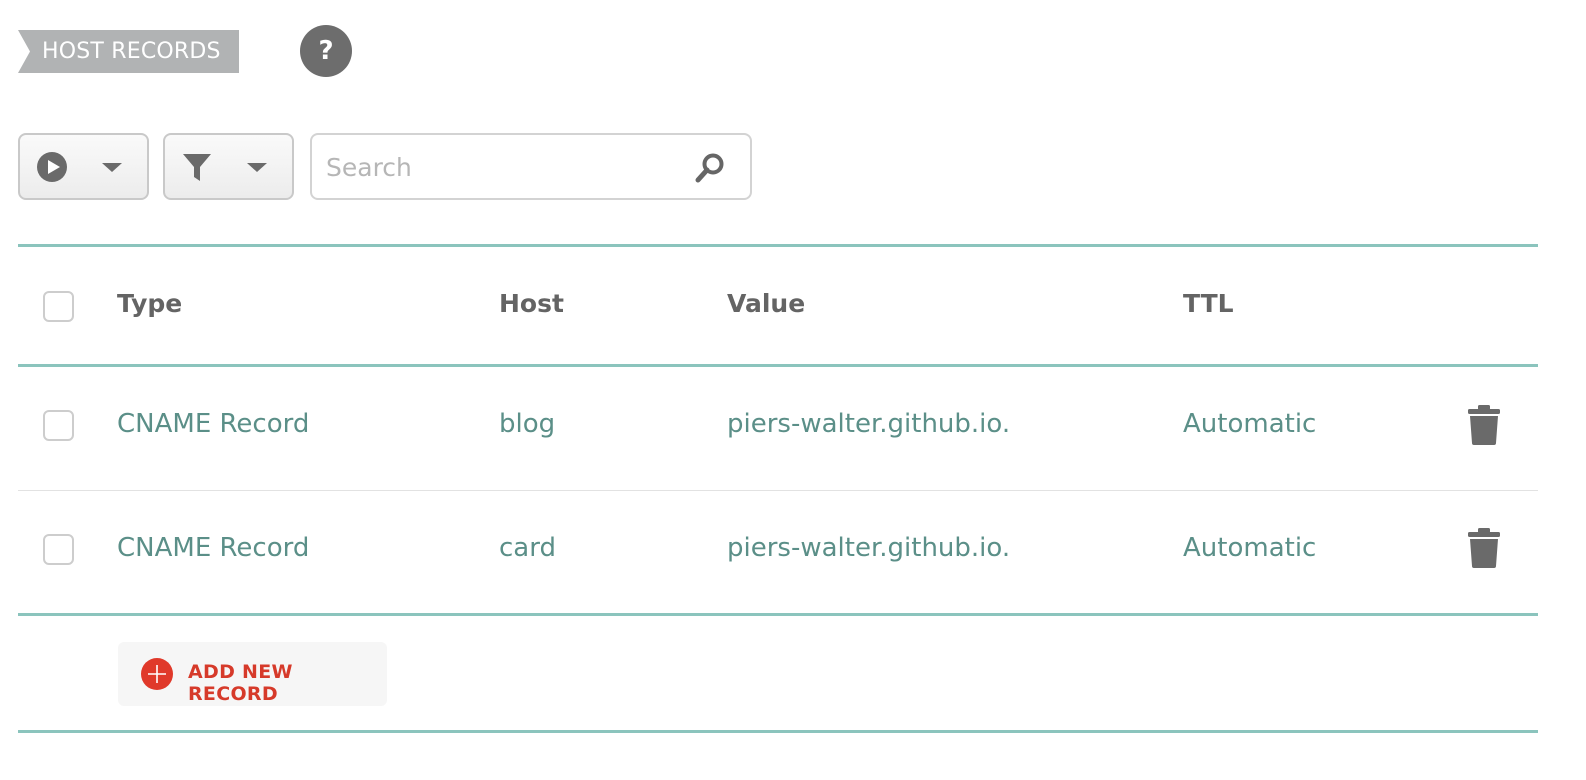 The width and height of the screenshot is (1586, 780). What do you see at coordinates (228, 166) in the screenshot?
I see `filter-dropdown-button` at bounding box center [228, 166].